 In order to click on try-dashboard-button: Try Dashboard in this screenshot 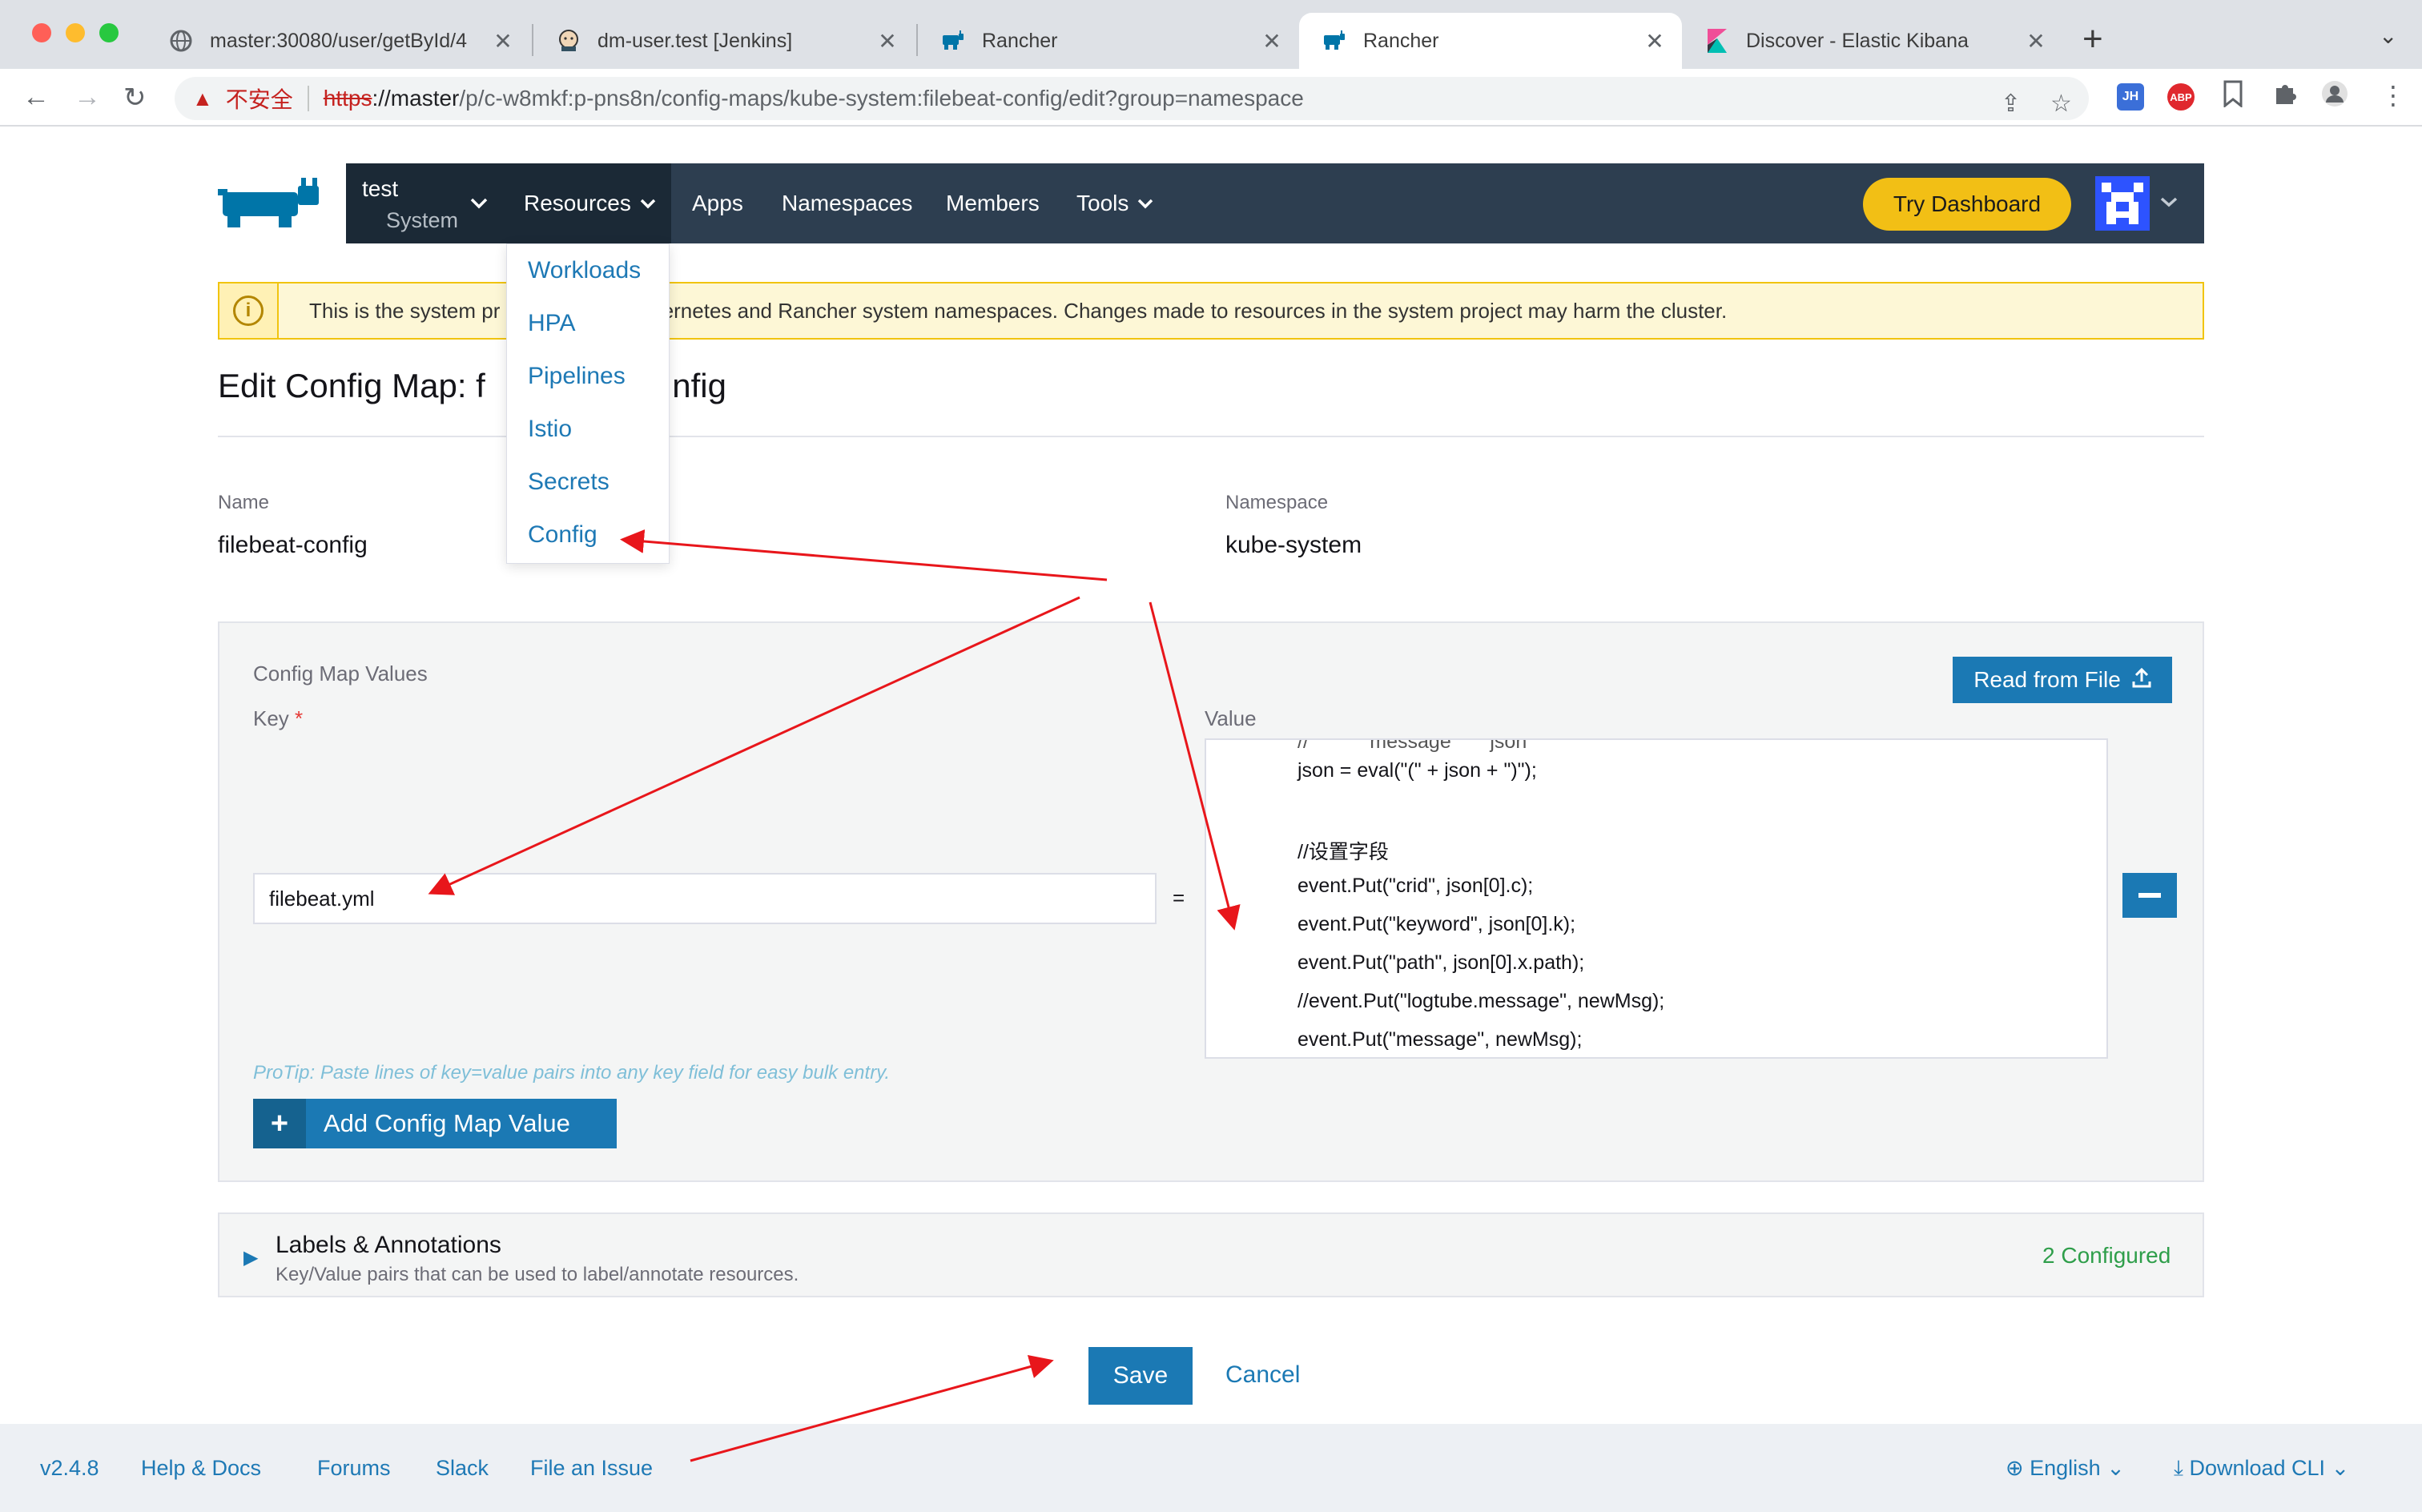, I will do `click(1967, 204)`.